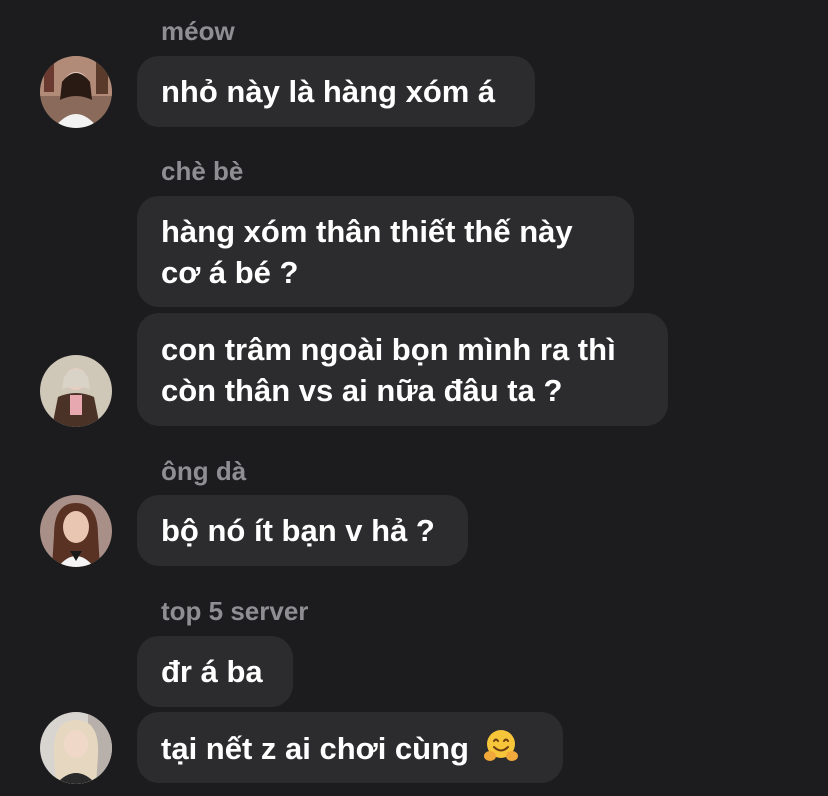 The height and width of the screenshot is (796, 828). What do you see at coordinates (212, 671) in the screenshot?
I see `message-line: đr á ba` at bounding box center [212, 671].